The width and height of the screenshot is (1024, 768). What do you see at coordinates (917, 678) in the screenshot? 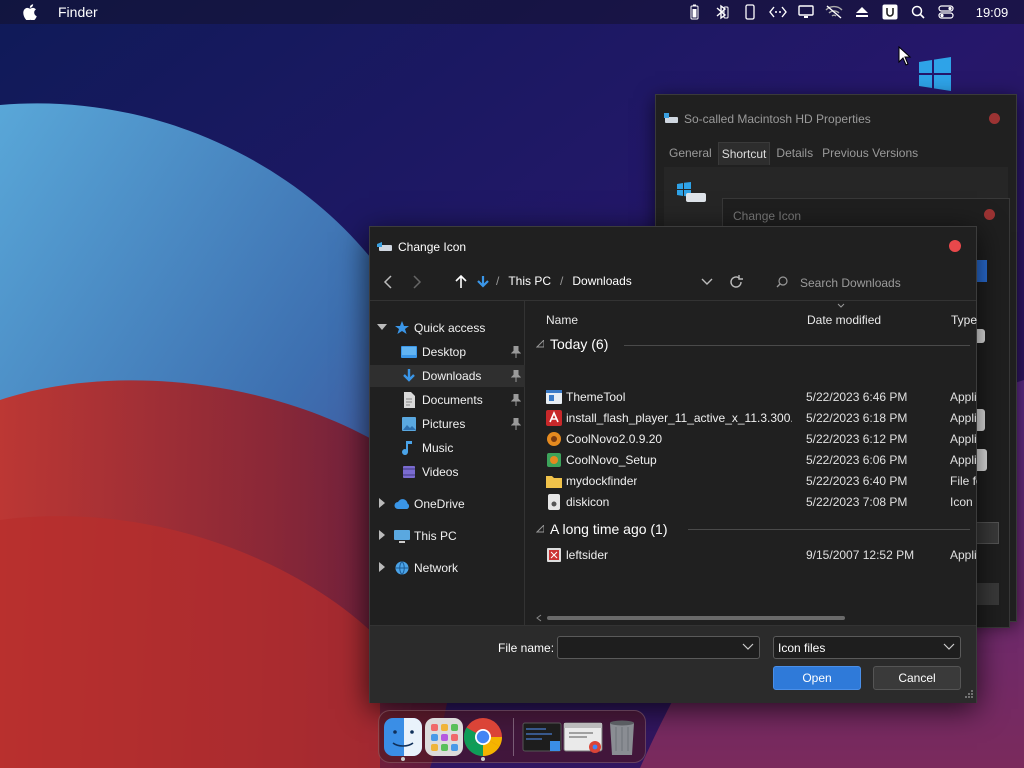
I see `cancel-button: Cancel` at bounding box center [917, 678].